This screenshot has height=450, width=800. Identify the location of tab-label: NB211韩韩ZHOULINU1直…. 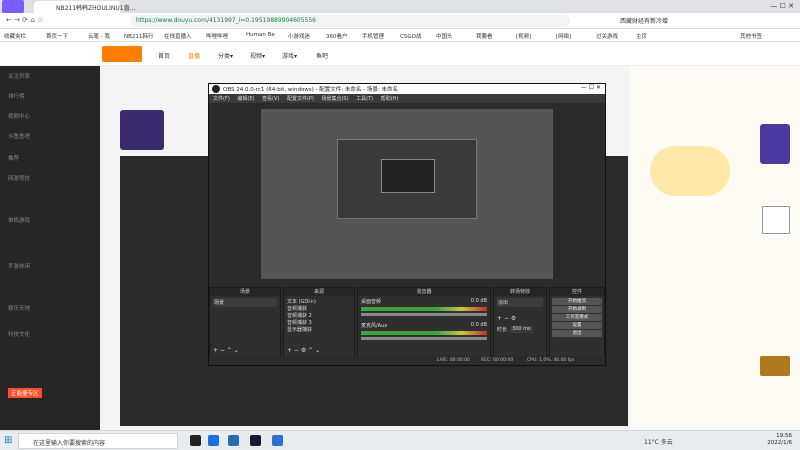
(96, 8).